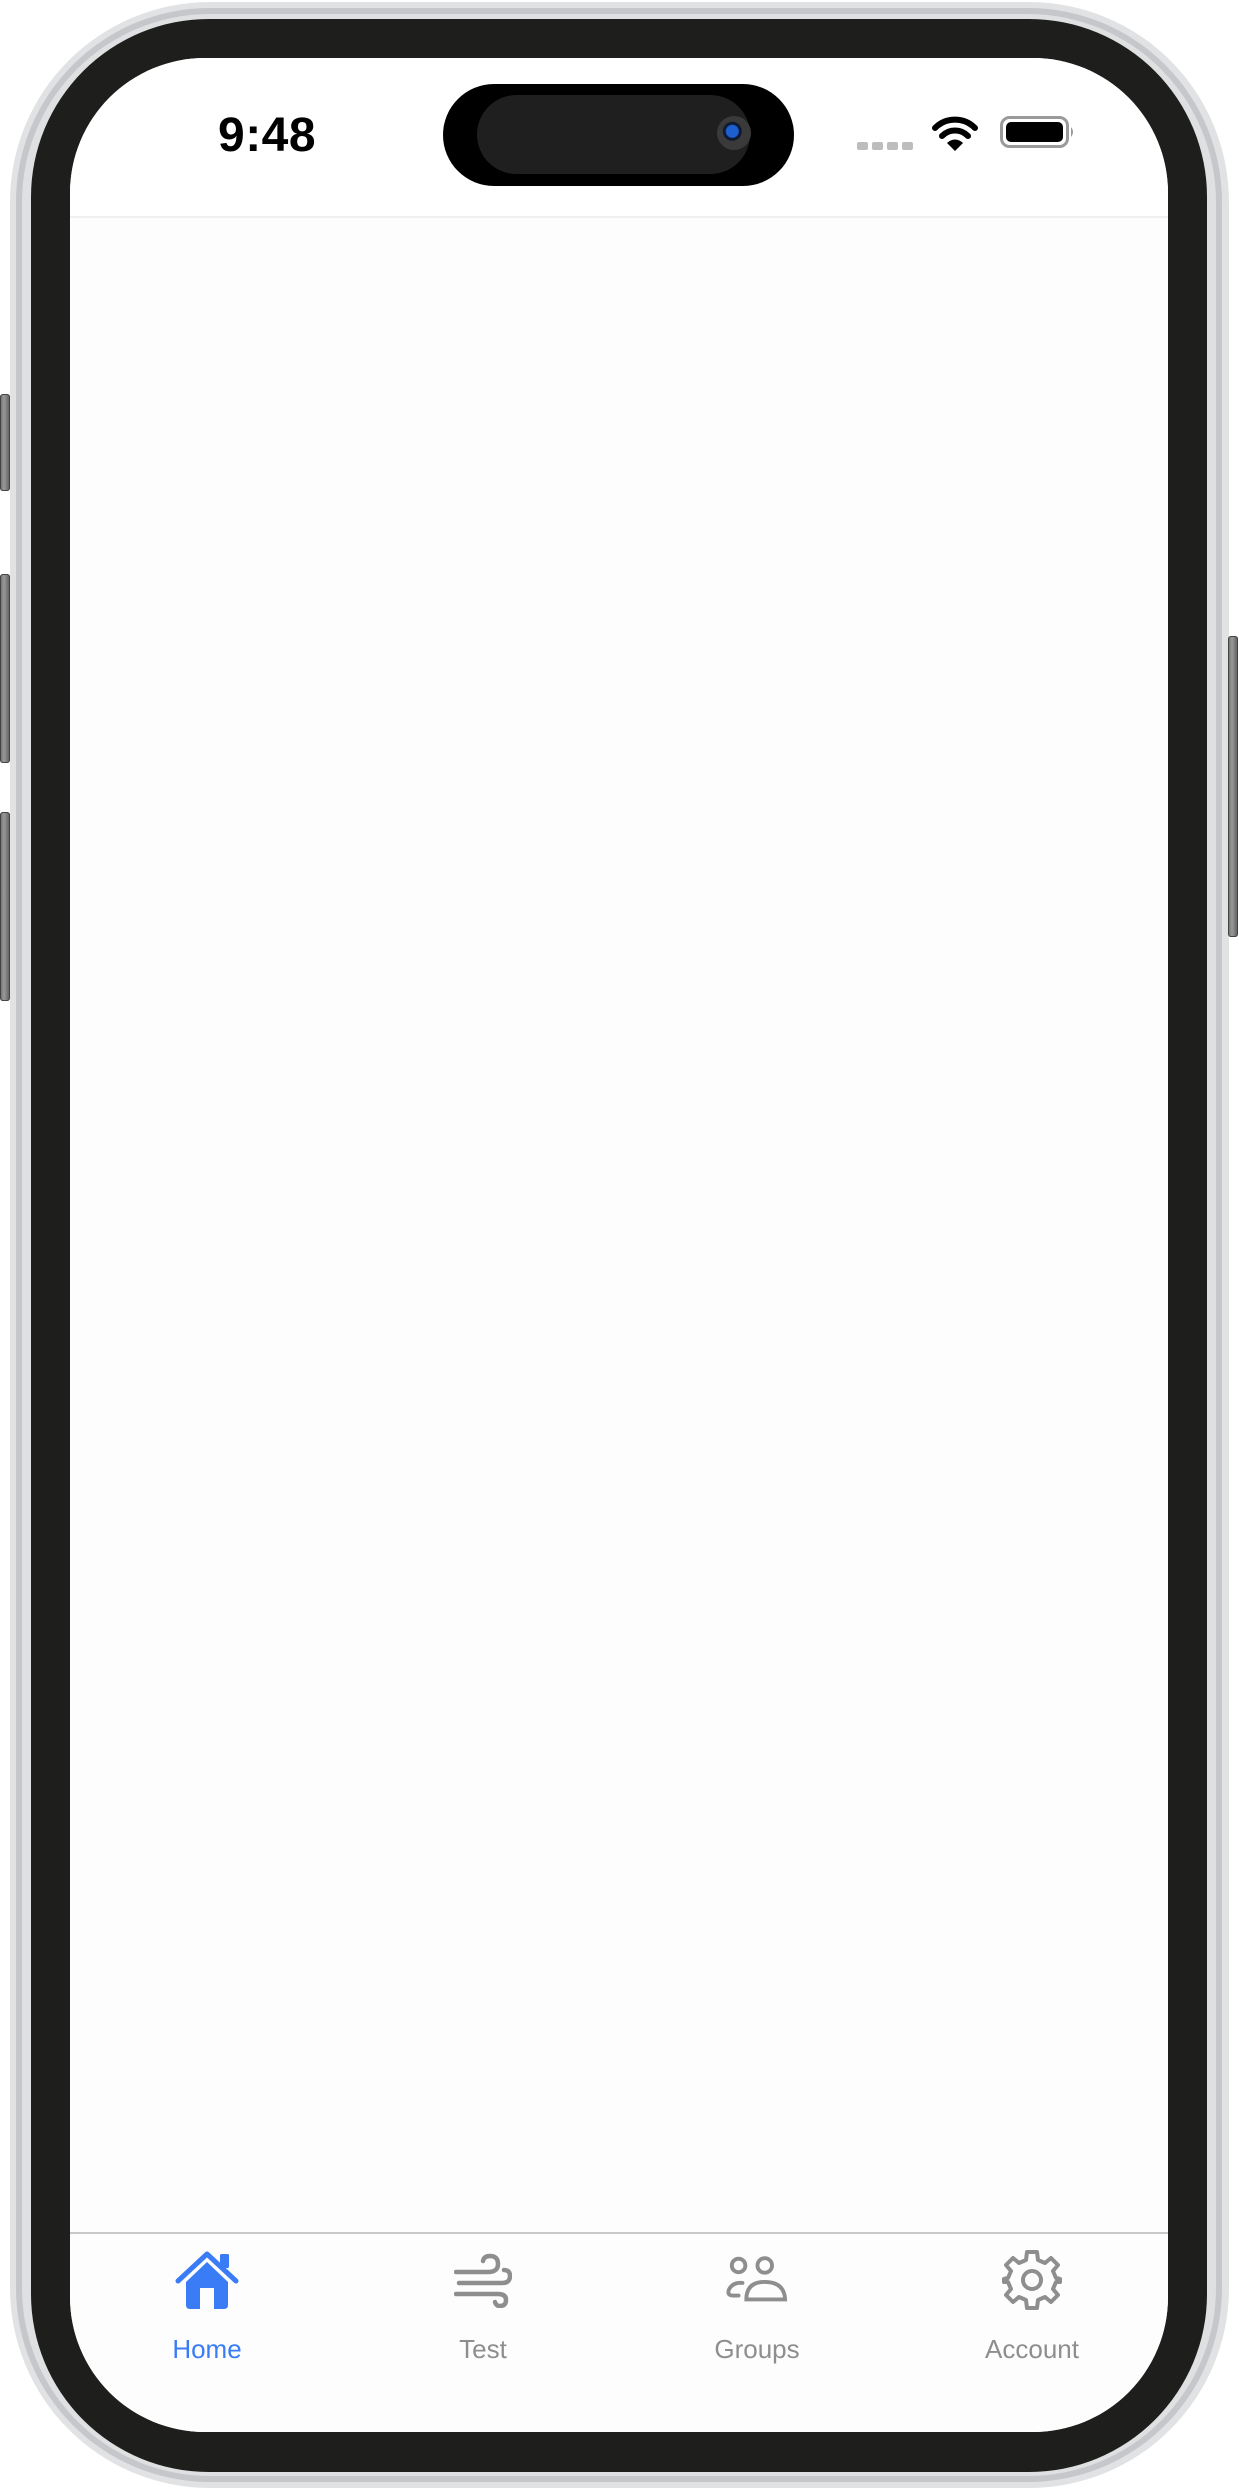 This screenshot has height=2491, width=1239. I want to click on tab-label: Groups, so click(757, 2349).